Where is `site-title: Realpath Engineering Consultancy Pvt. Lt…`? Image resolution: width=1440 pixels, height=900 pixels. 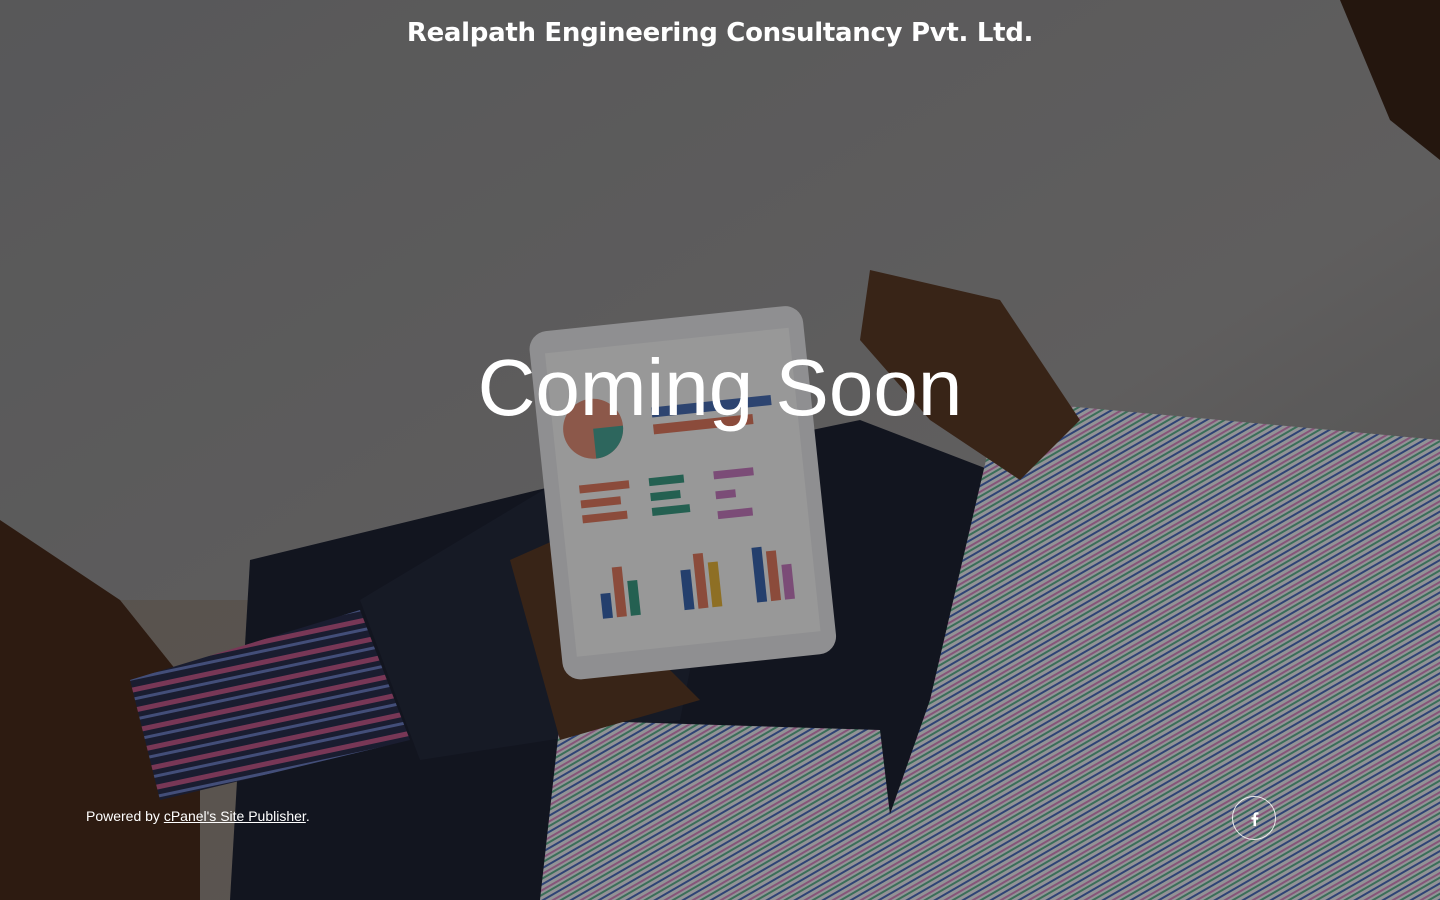
site-title: Realpath Engineering Consultancy Pvt. Lt… is located at coordinates (720, 33).